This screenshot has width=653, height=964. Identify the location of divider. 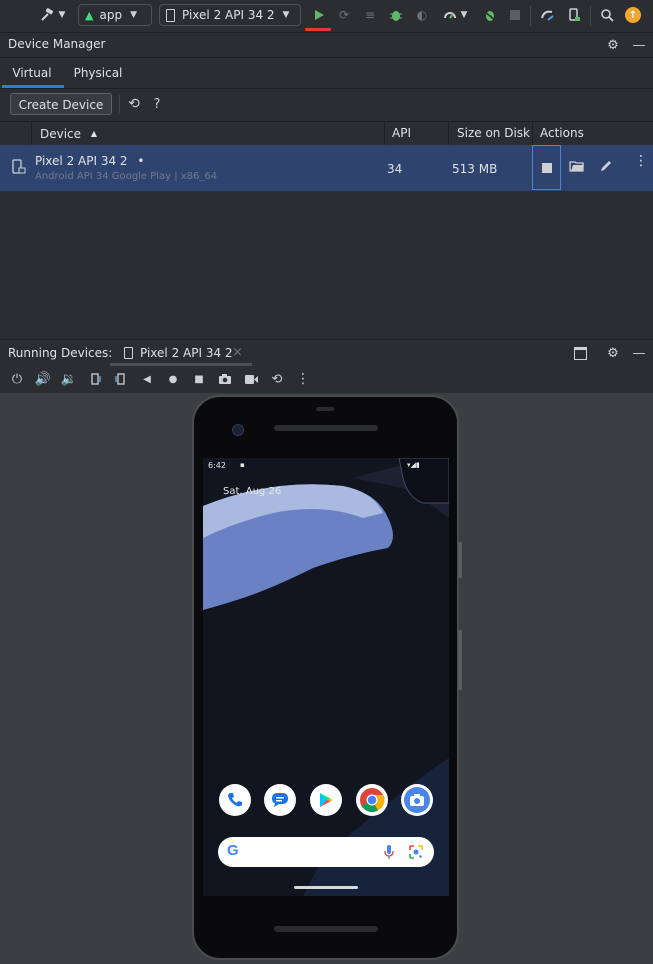
(119, 104).